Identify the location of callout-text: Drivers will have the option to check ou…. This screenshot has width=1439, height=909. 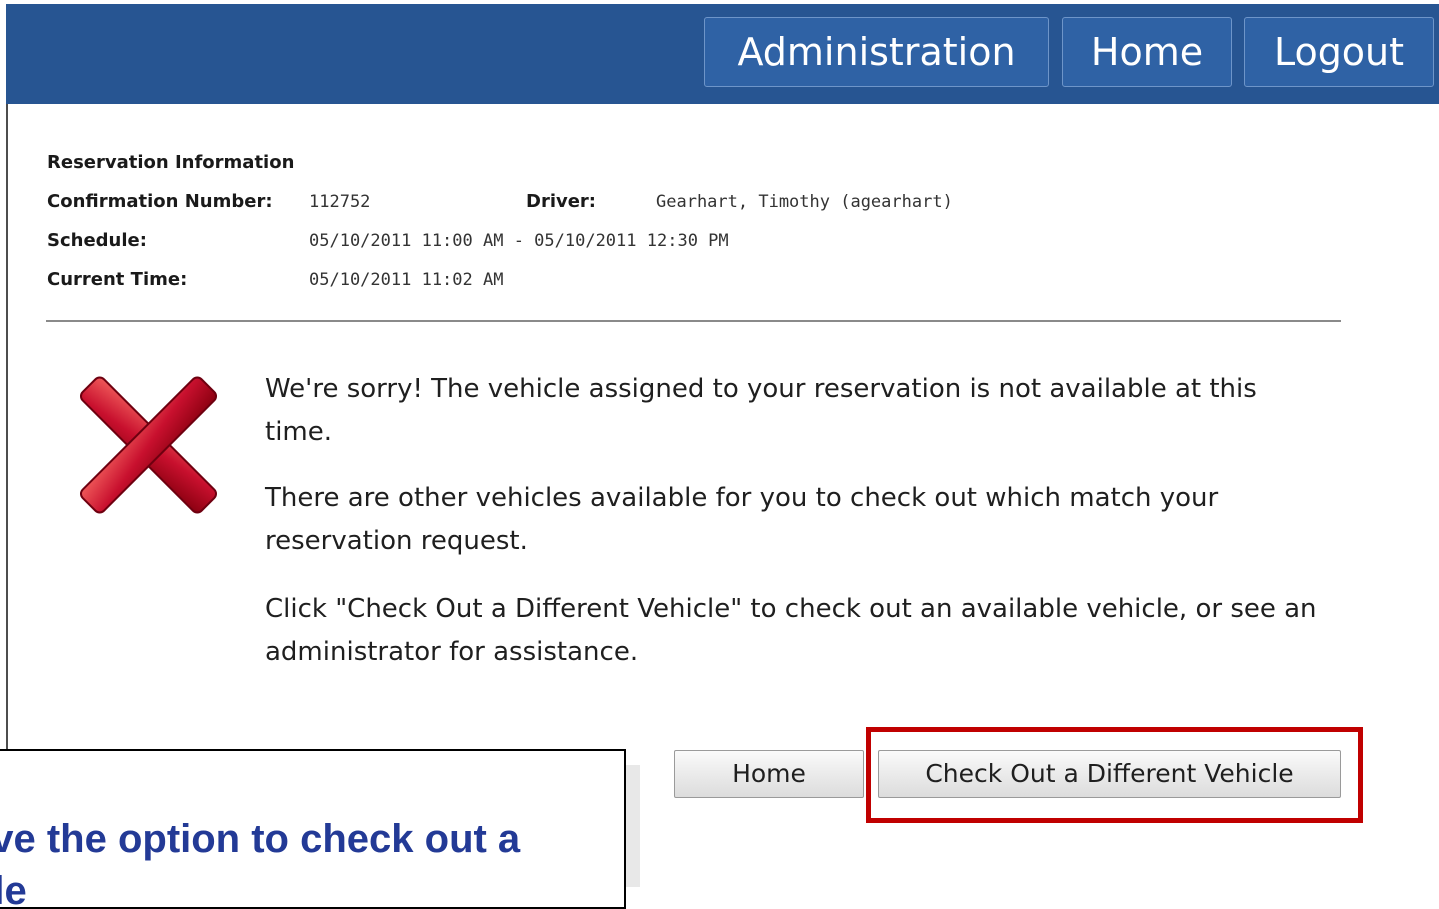
(260, 863).